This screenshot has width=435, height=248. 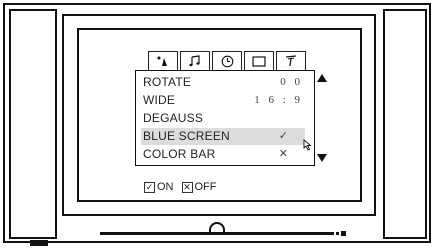 I want to click on menu-item-label: WIDE, so click(x=159, y=100).